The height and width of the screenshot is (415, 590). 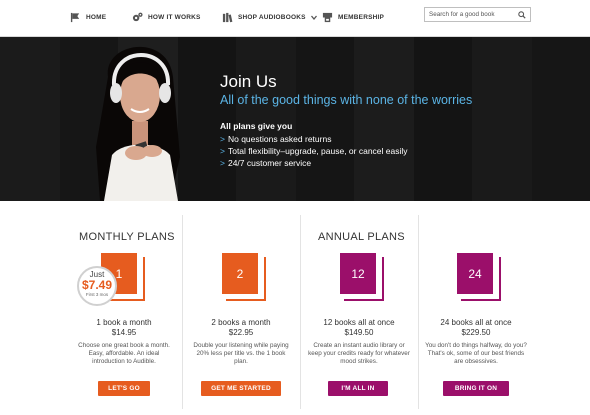 What do you see at coordinates (137, 16) in the screenshot?
I see `gears-icon` at bounding box center [137, 16].